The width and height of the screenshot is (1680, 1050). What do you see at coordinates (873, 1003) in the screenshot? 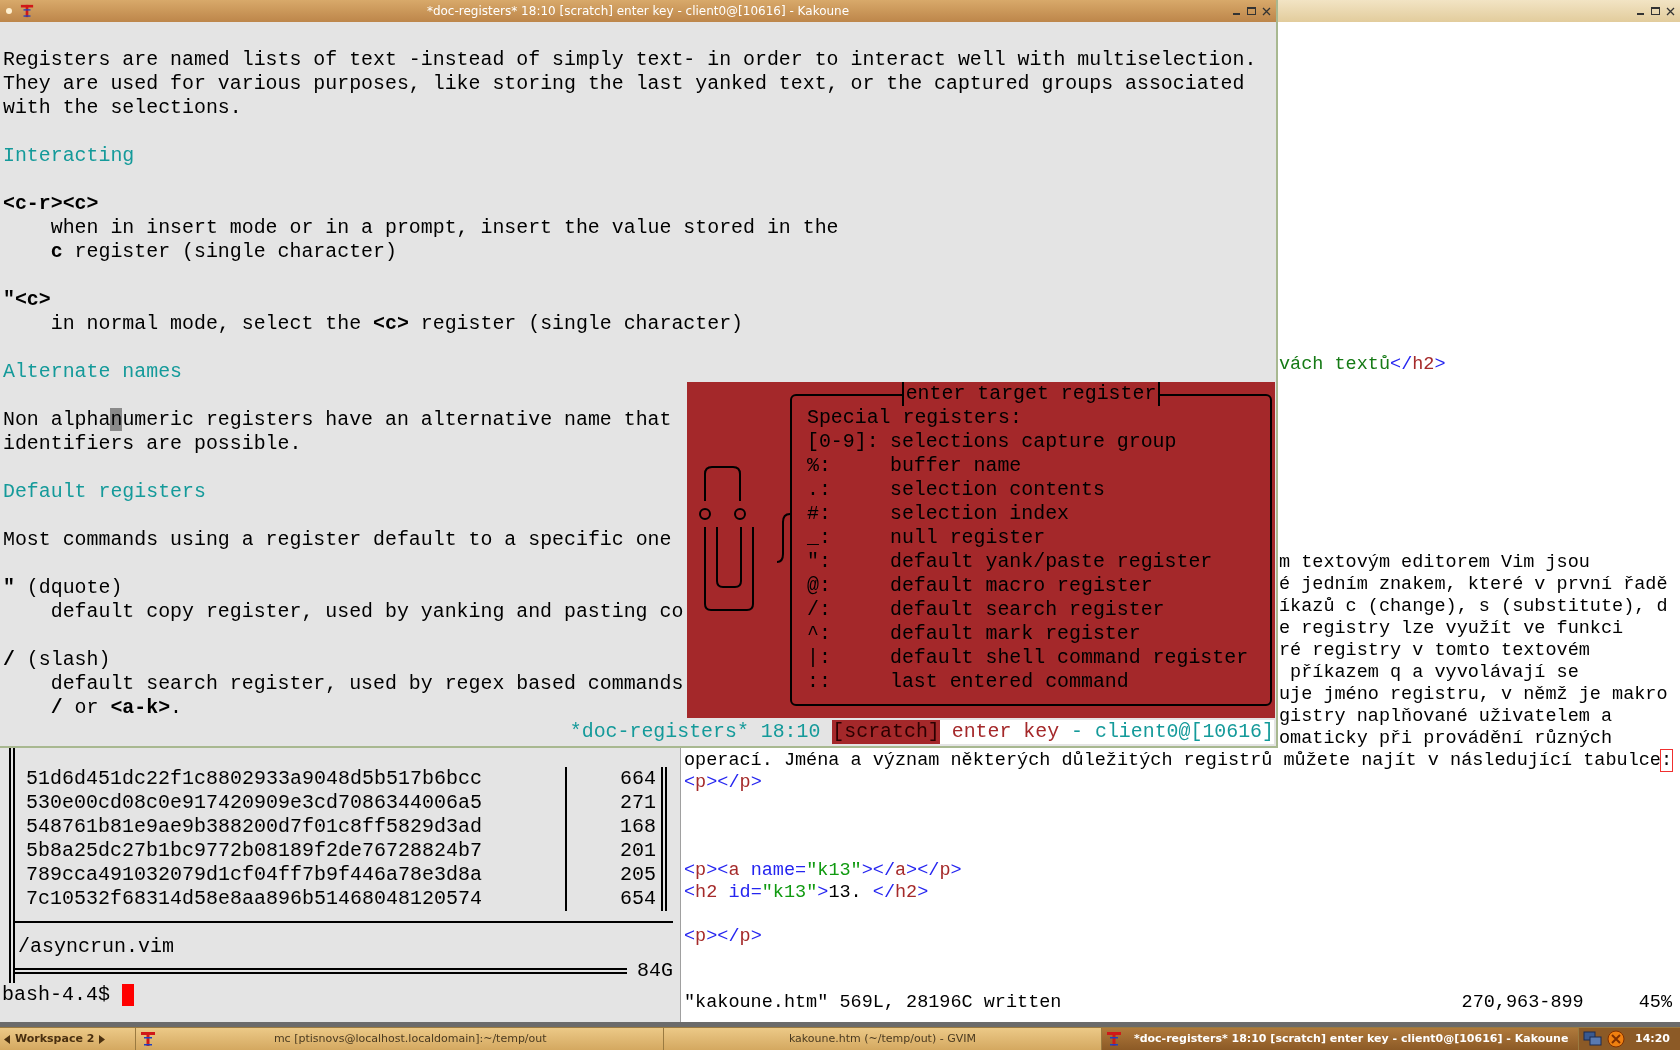
I see `status-message: "kakoune.htm" 569L, 28196C written` at bounding box center [873, 1003].